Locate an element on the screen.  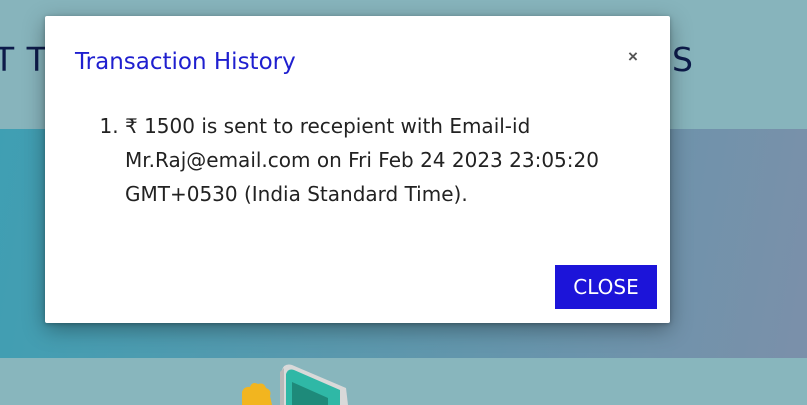
close-button: CLOSE is located at coordinates (606, 287).